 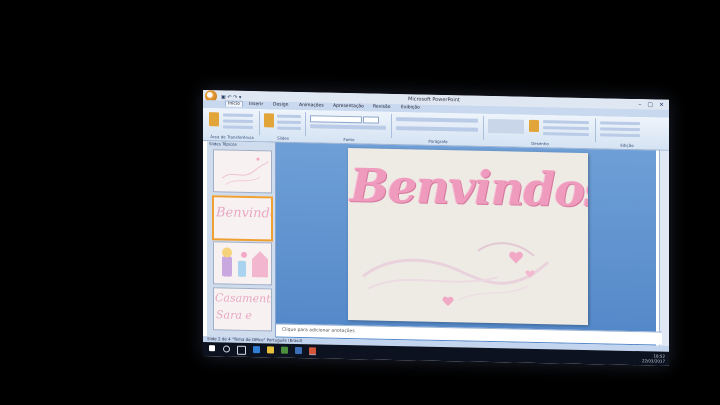 What do you see at coordinates (284, 350) in the screenshot?
I see `store-icon` at bounding box center [284, 350].